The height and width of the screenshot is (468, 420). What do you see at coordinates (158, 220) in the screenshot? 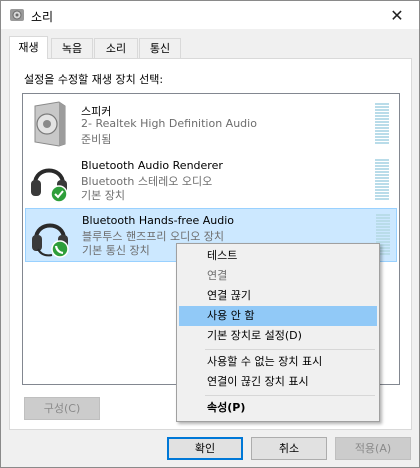
I see `device-name: Bluetooth Hands-free Audio` at bounding box center [158, 220].